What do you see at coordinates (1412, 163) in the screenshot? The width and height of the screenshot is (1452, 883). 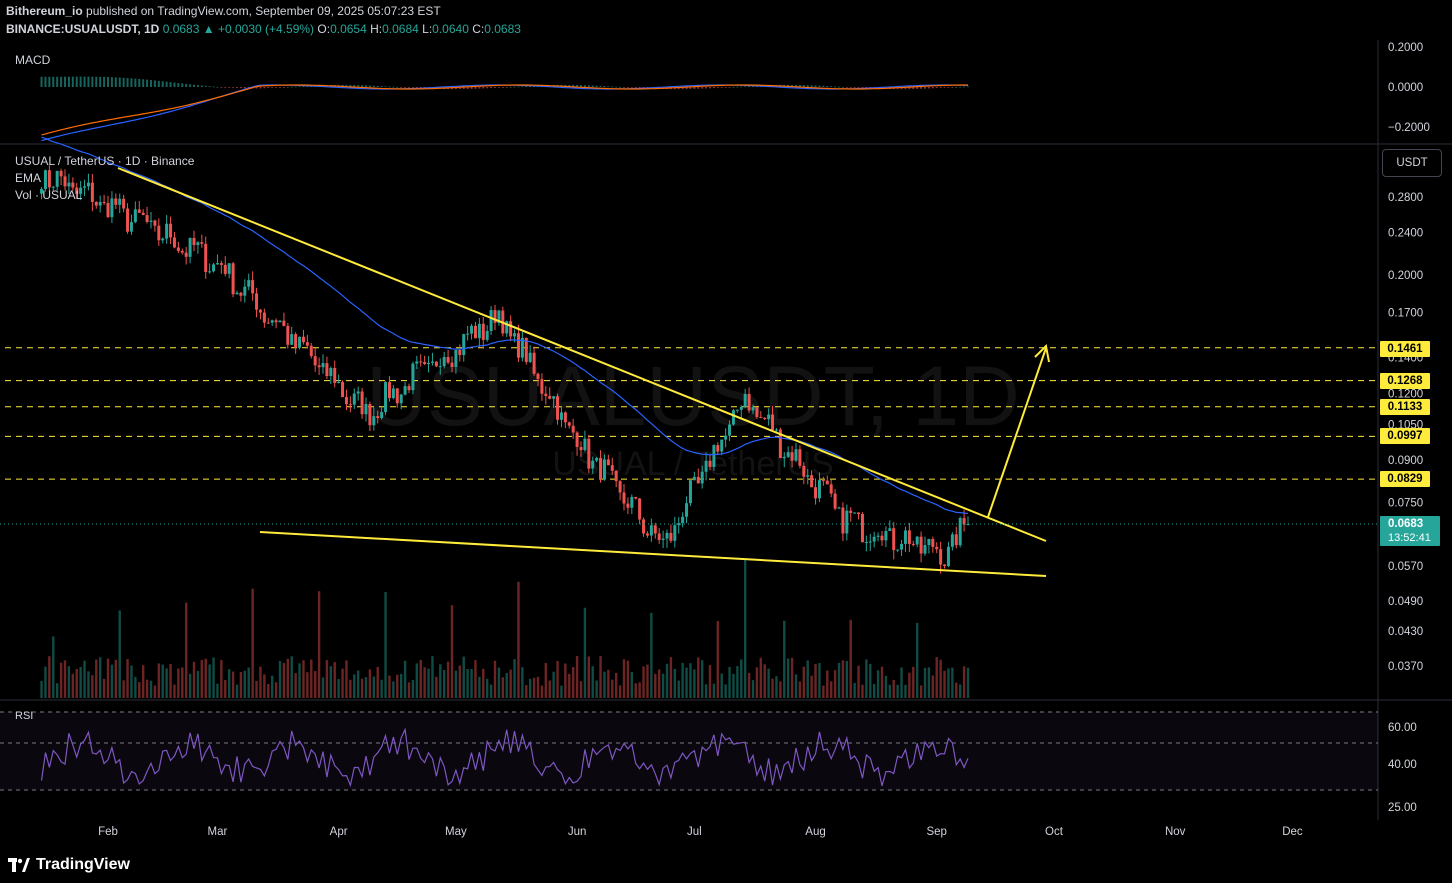 I see `currency-button: USDT` at bounding box center [1412, 163].